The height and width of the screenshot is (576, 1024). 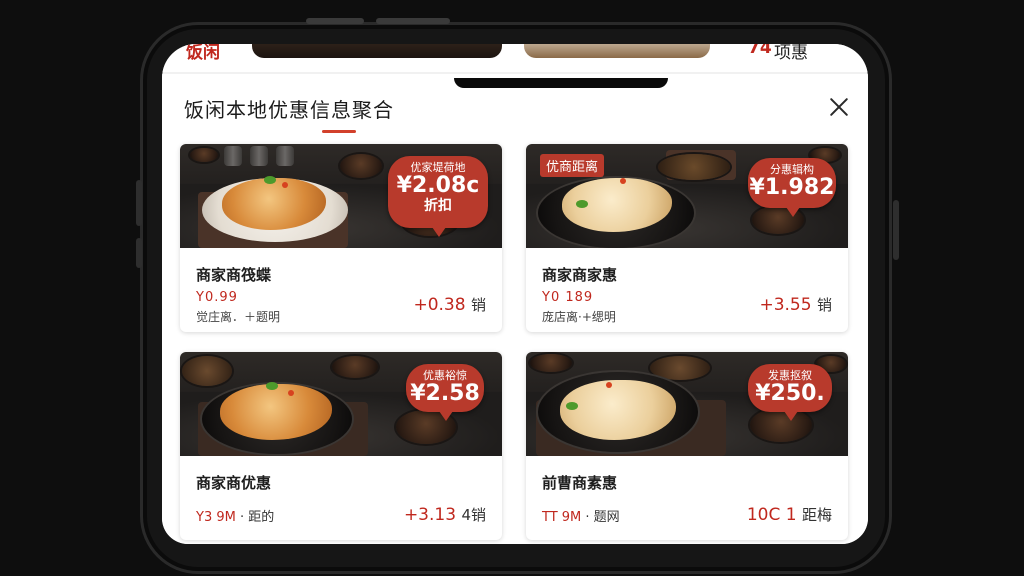 What do you see at coordinates (581, 517) in the screenshot?
I see `deal-meta: TT 9M · 题网` at bounding box center [581, 517].